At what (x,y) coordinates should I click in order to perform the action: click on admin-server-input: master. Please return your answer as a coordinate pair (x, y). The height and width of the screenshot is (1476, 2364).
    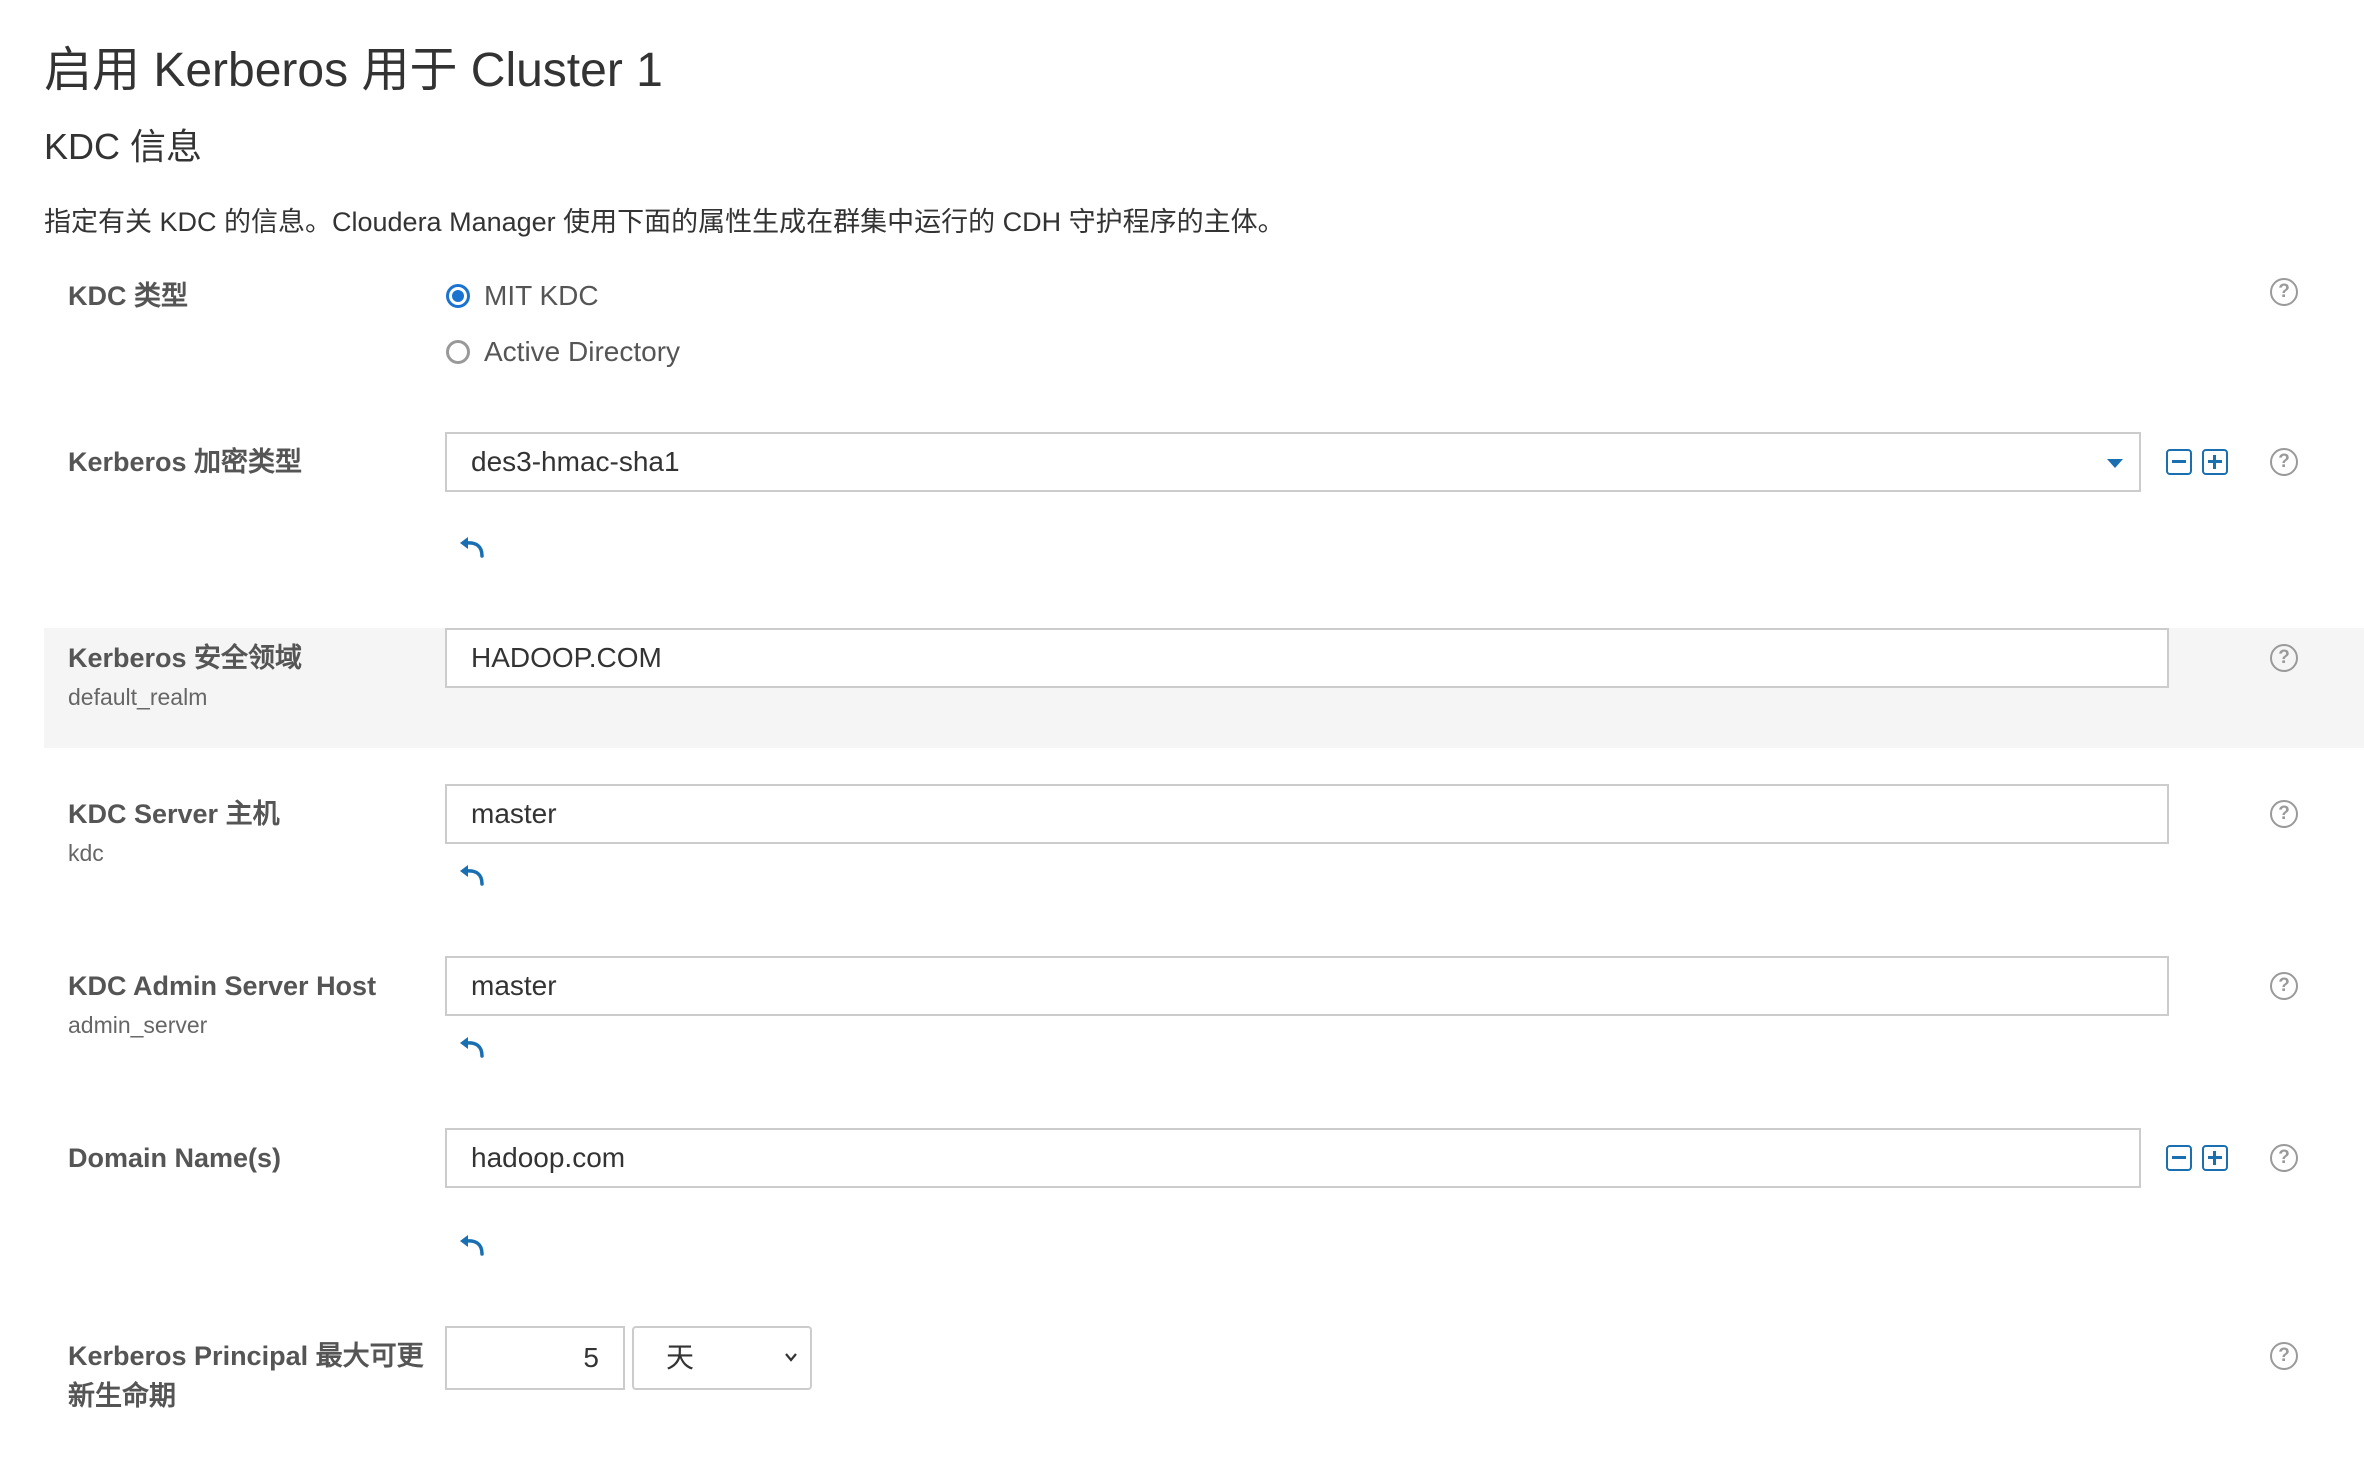
    Looking at the image, I should click on (1307, 986).